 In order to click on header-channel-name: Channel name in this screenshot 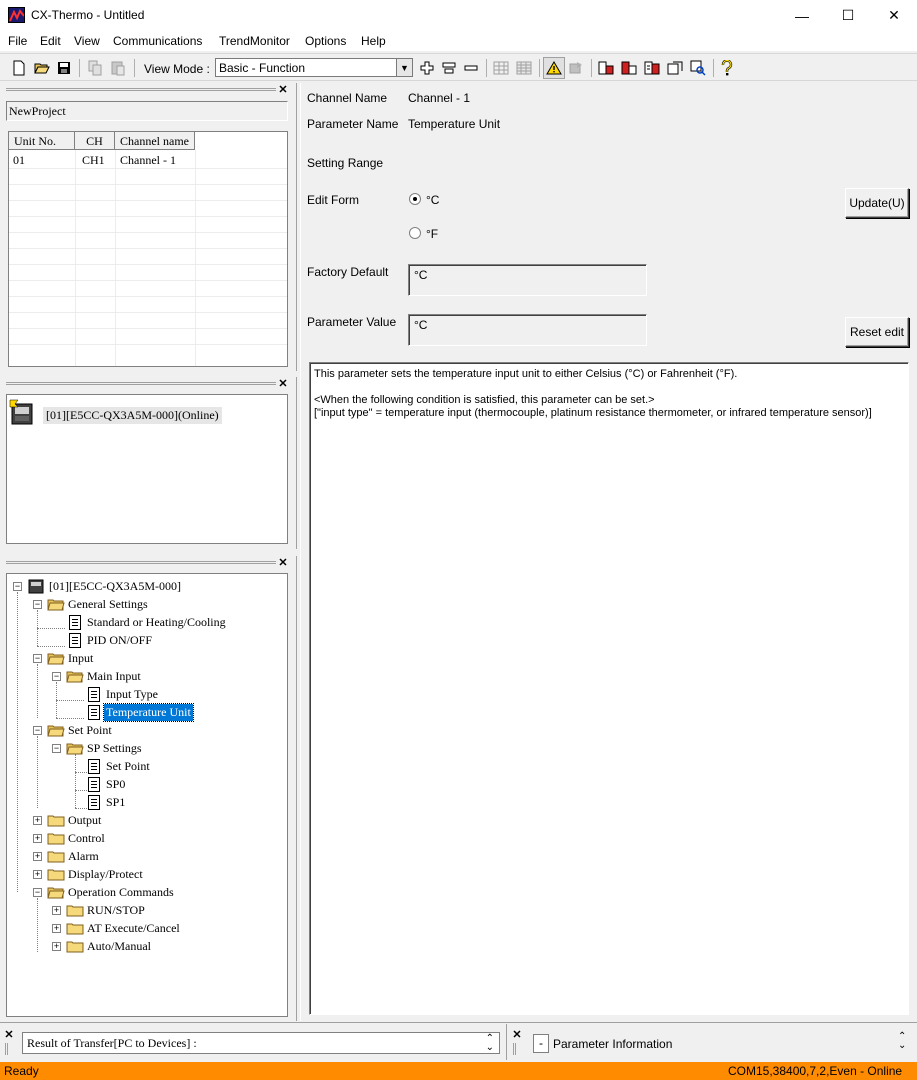, I will do `click(155, 141)`.